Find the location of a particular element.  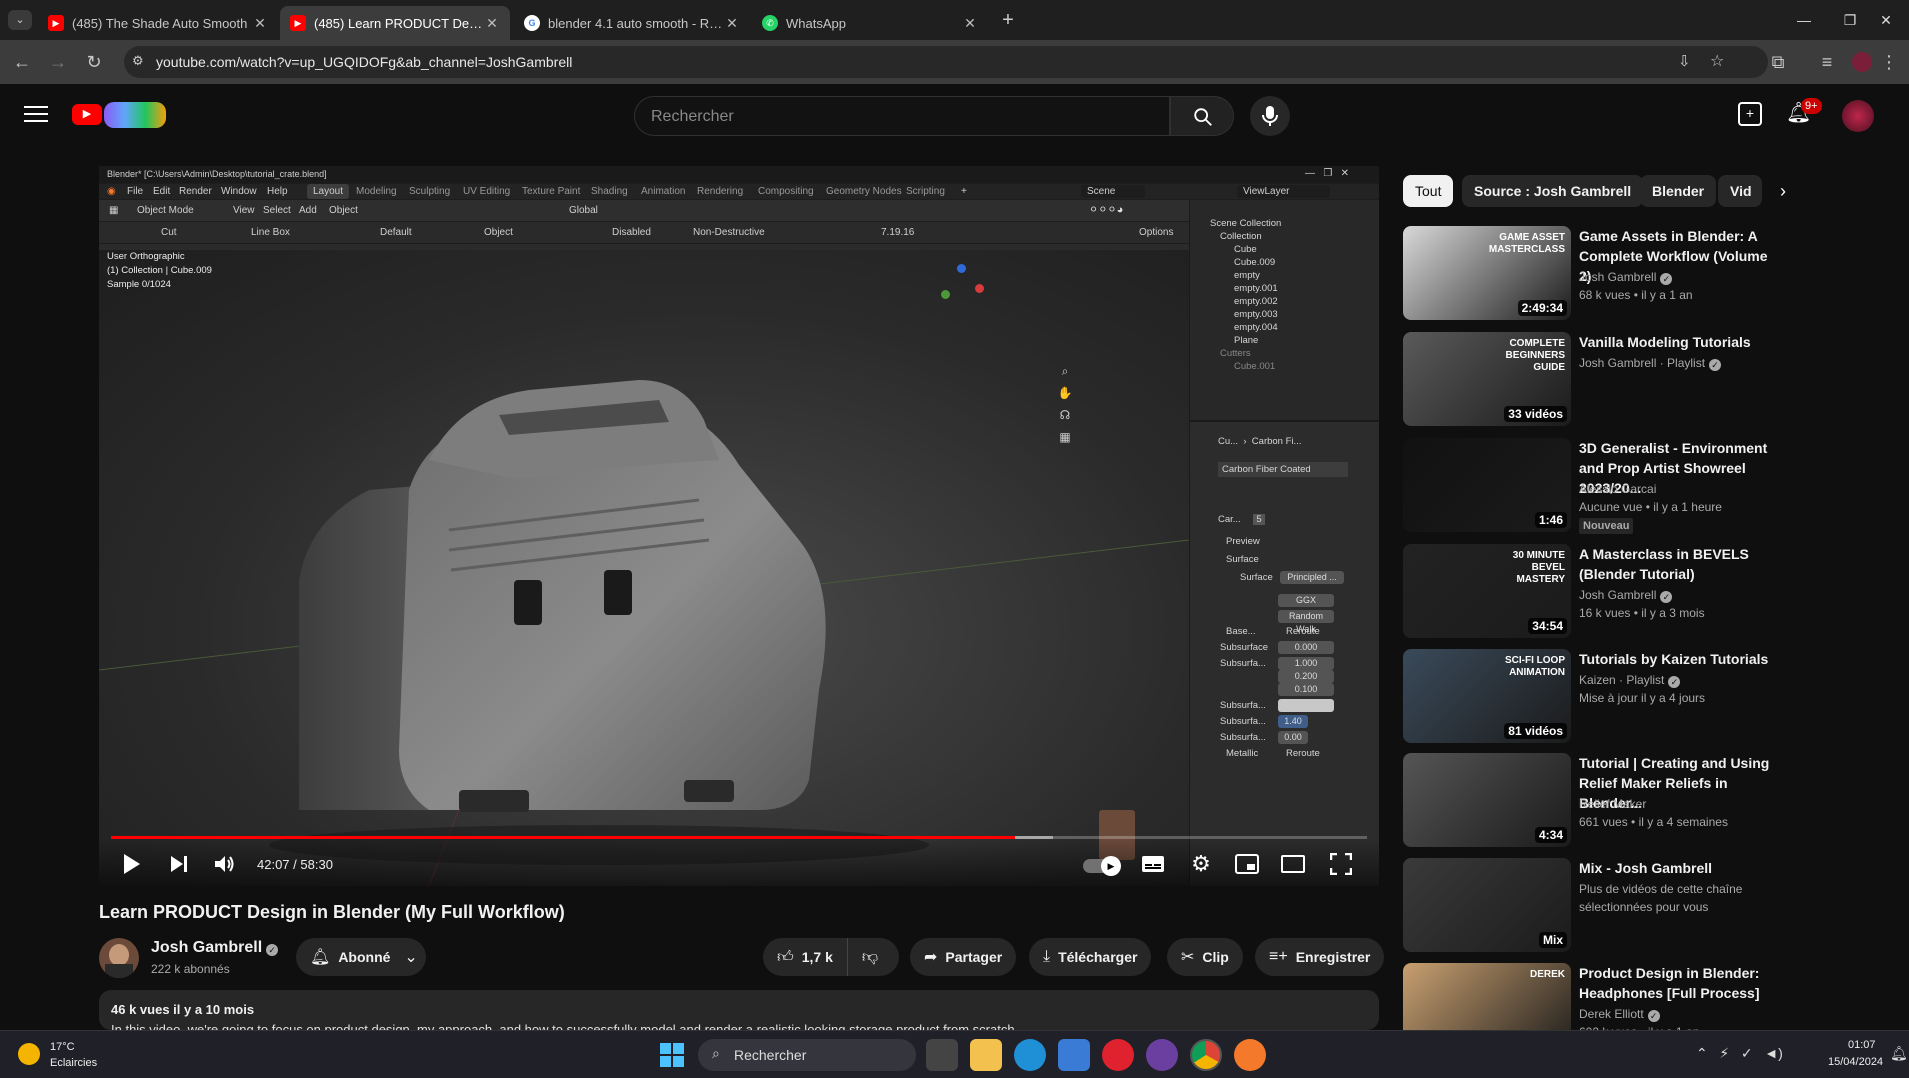

video-thumbnail: COMPLETE BEGINNERS GUIDE 33 vidéos is located at coordinates (1487, 379).